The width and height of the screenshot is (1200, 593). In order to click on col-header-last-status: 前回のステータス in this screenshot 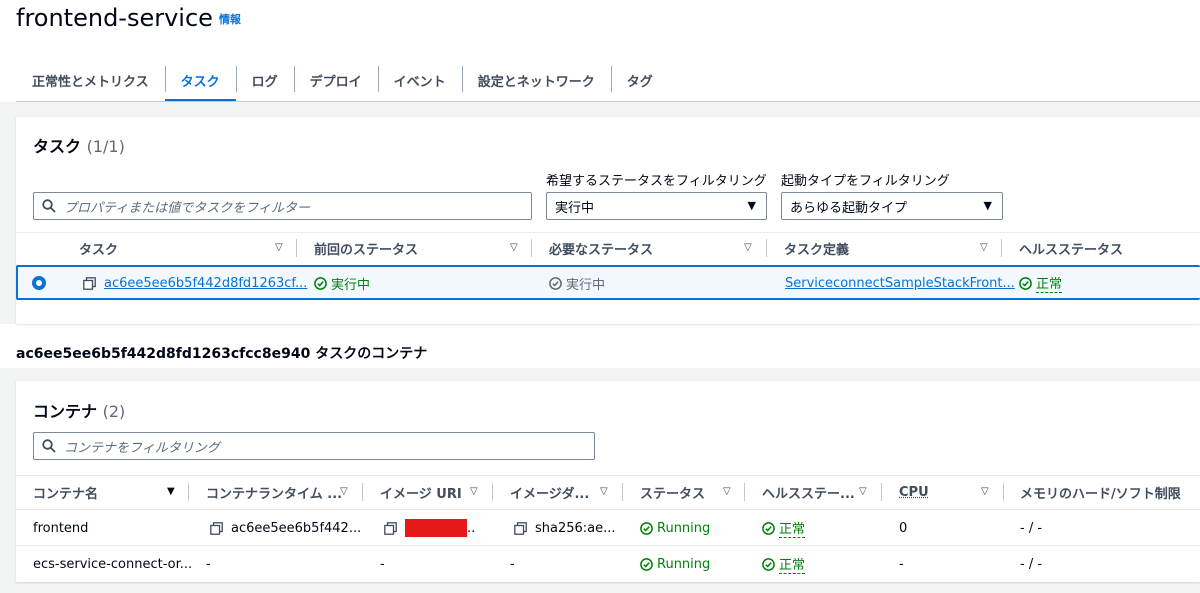, I will do `click(366, 248)`.